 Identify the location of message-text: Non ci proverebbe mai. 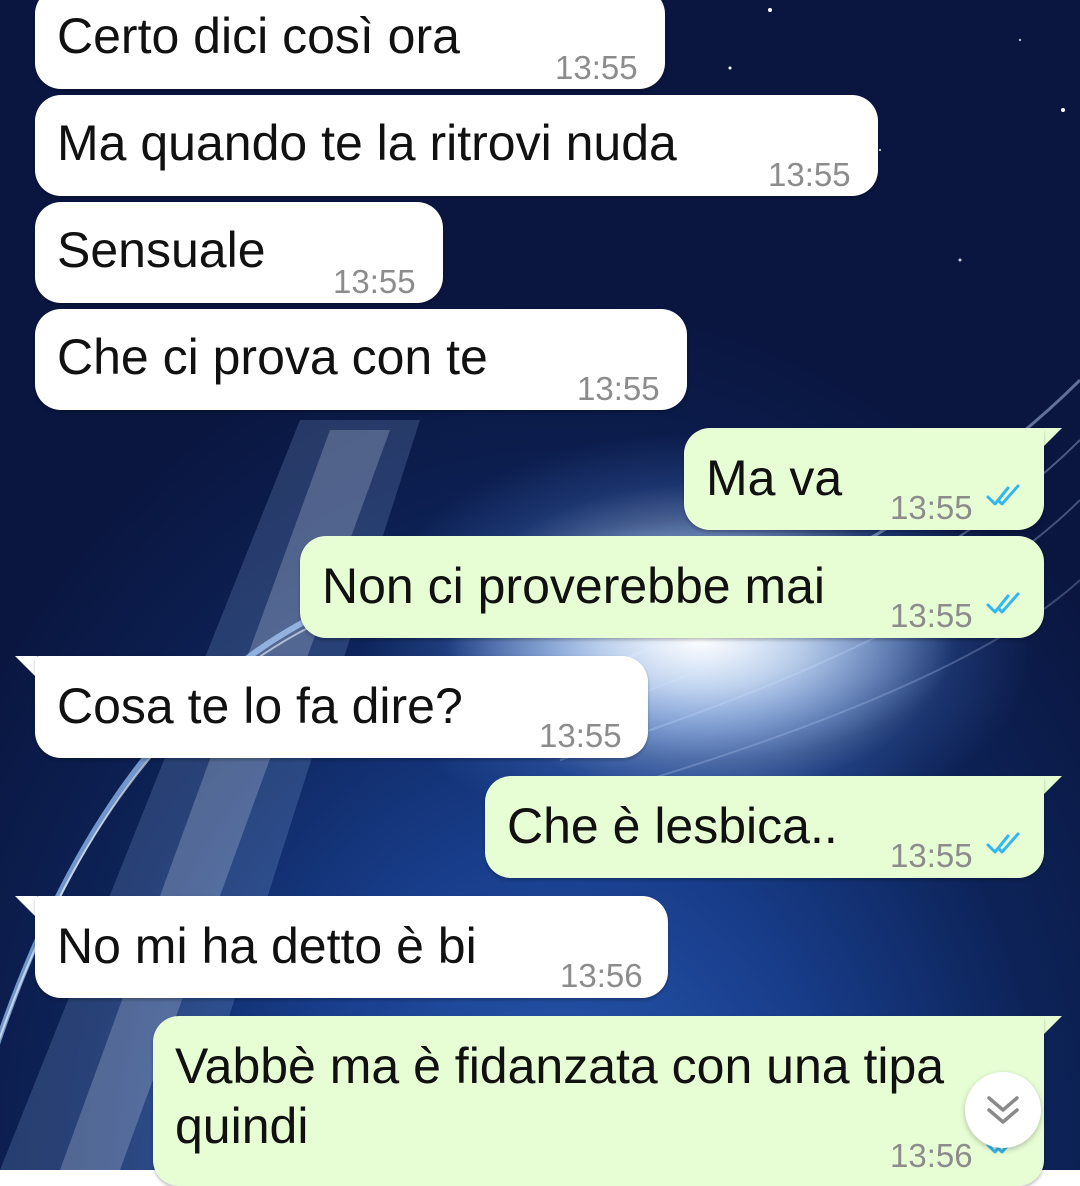
(574, 586).